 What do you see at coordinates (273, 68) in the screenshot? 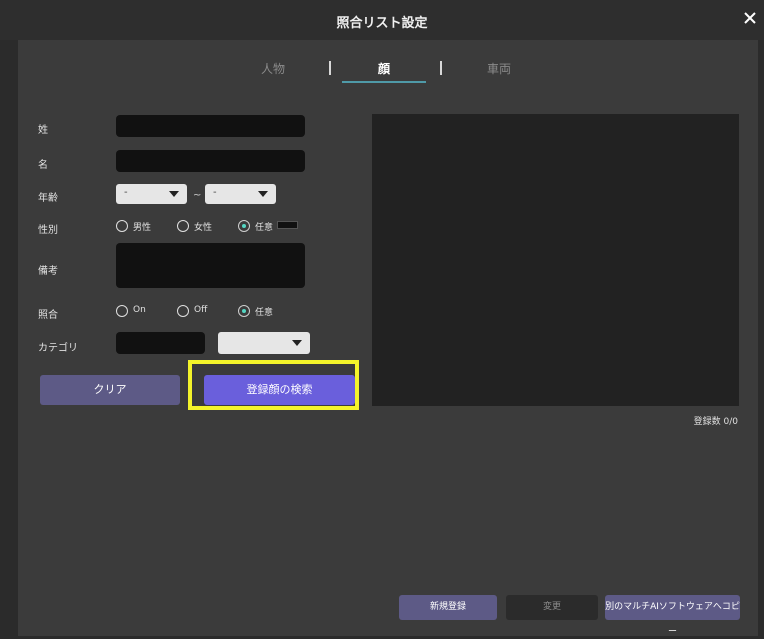
I see `tab-person: 人物` at bounding box center [273, 68].